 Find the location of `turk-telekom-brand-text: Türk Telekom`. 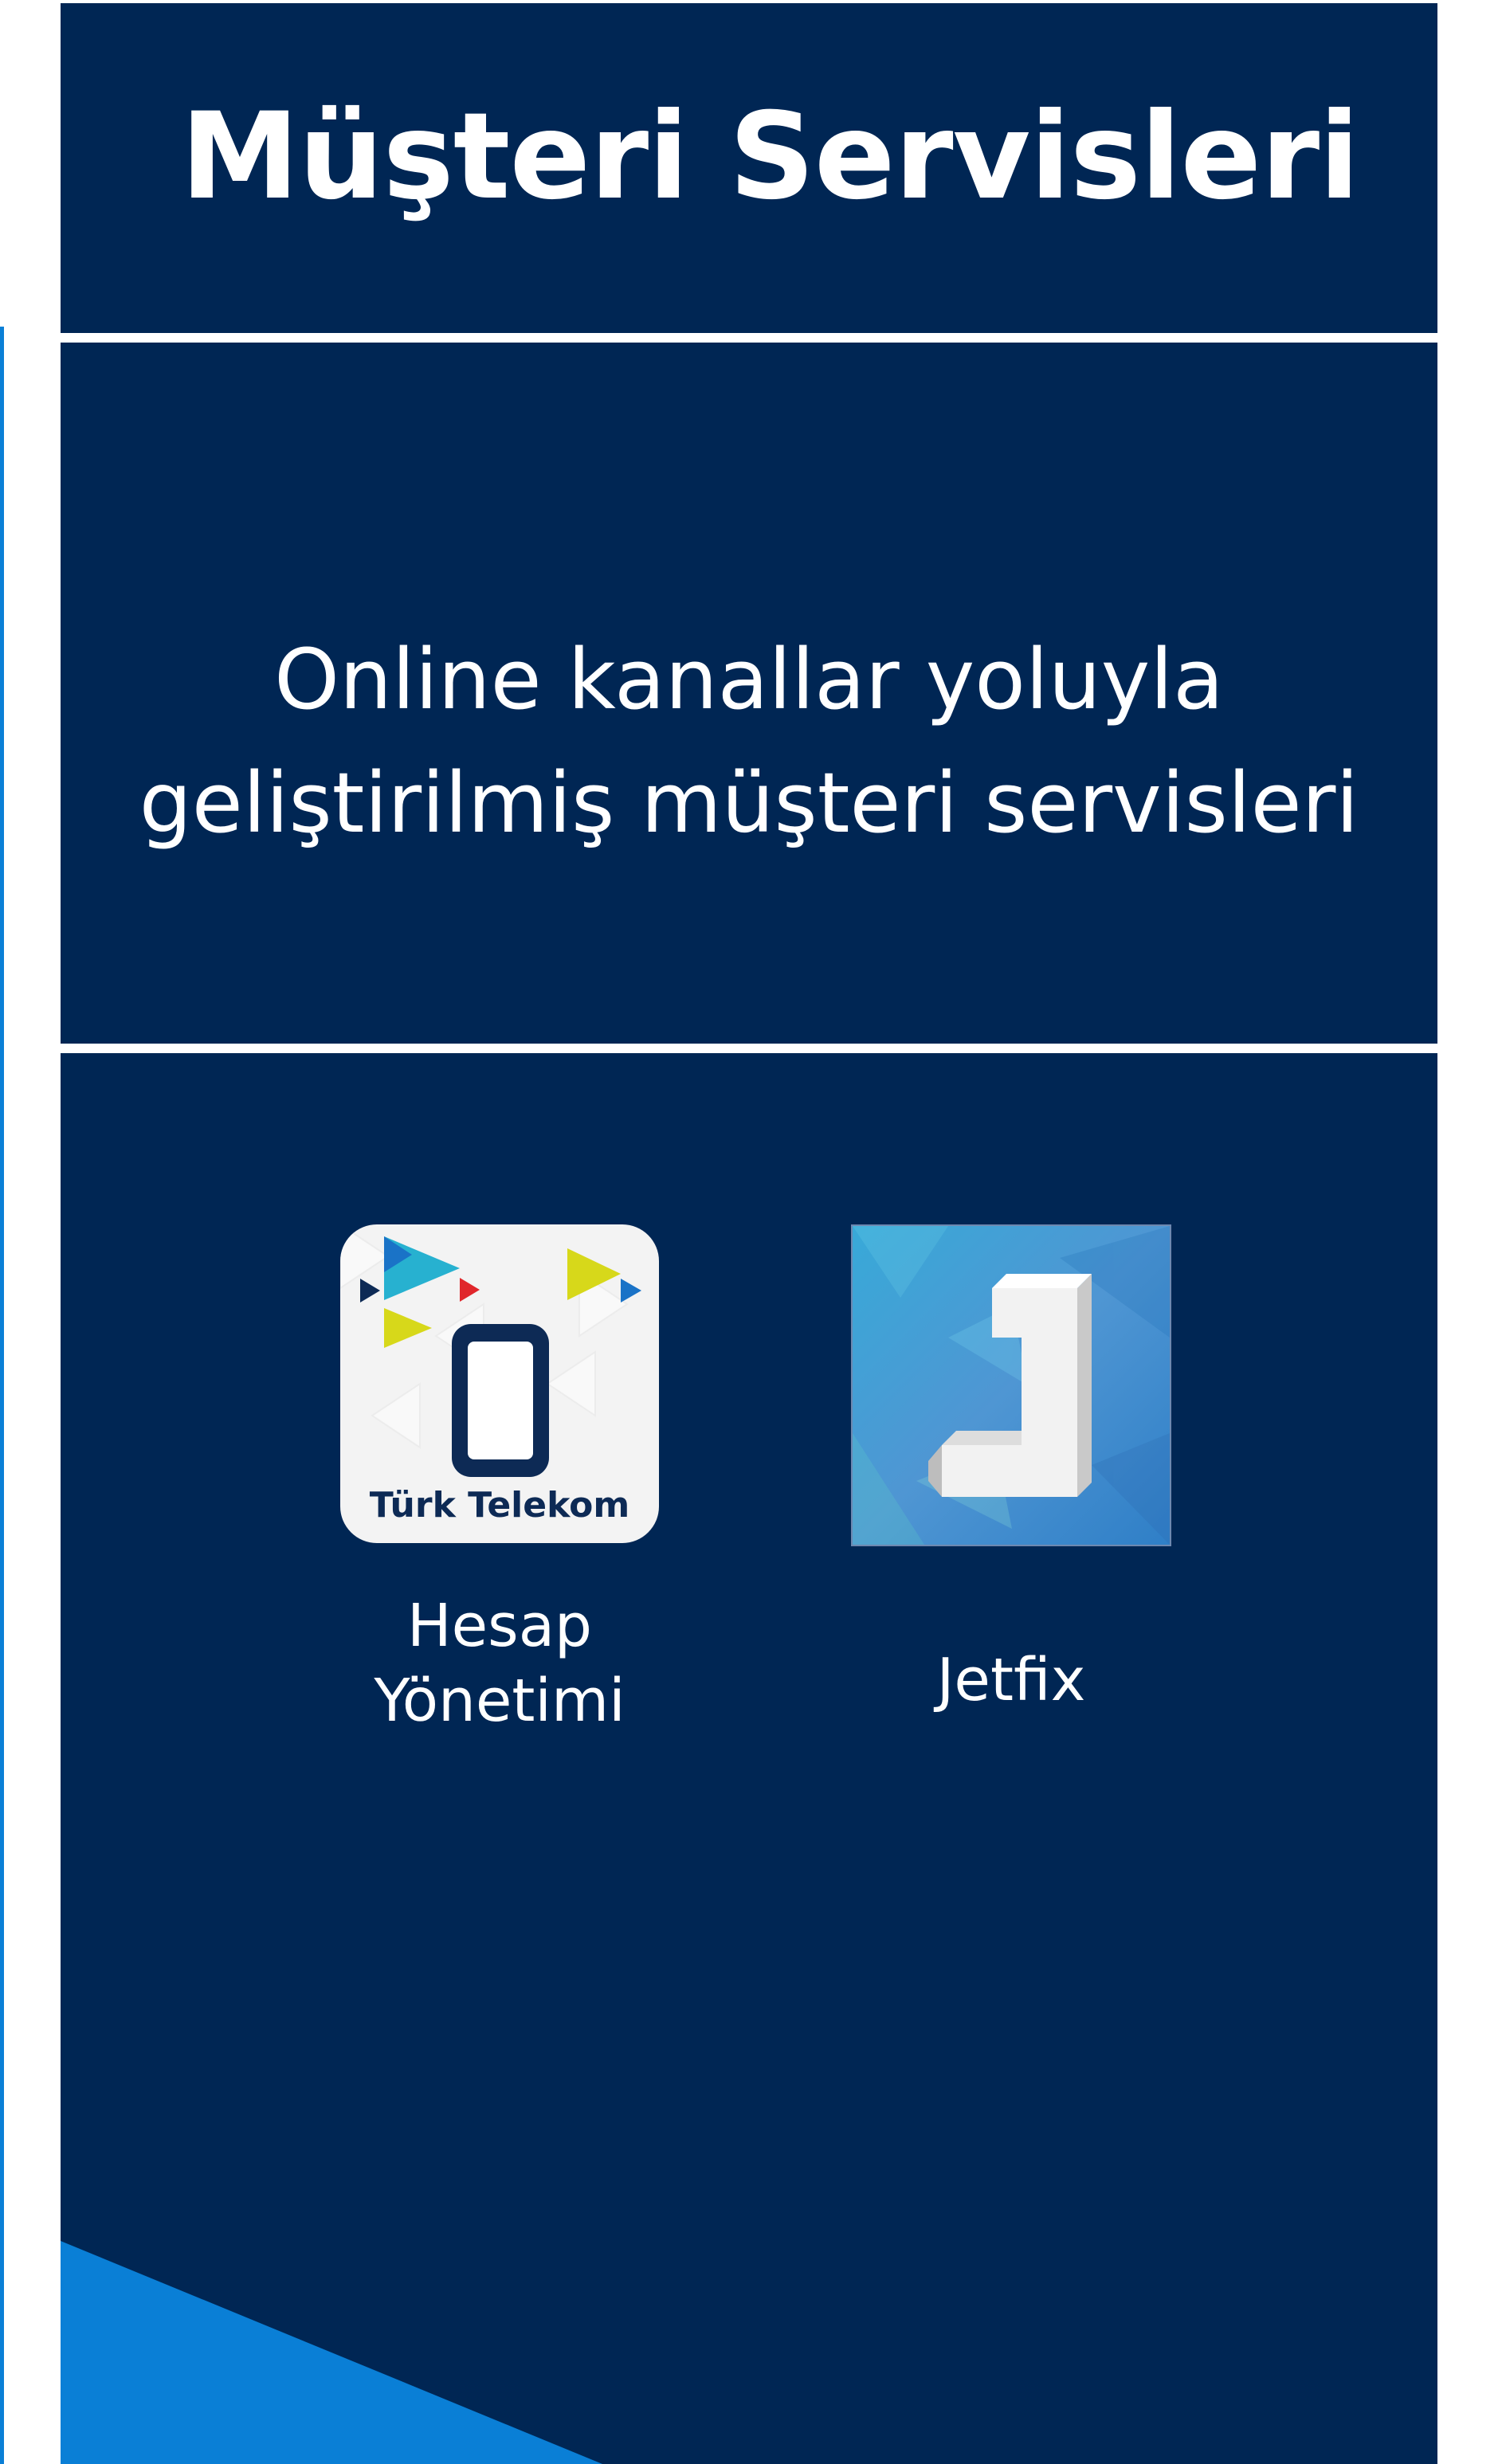

turk-telekom-brand-text: Türk Telekom is located at coordinates (499, 1505).